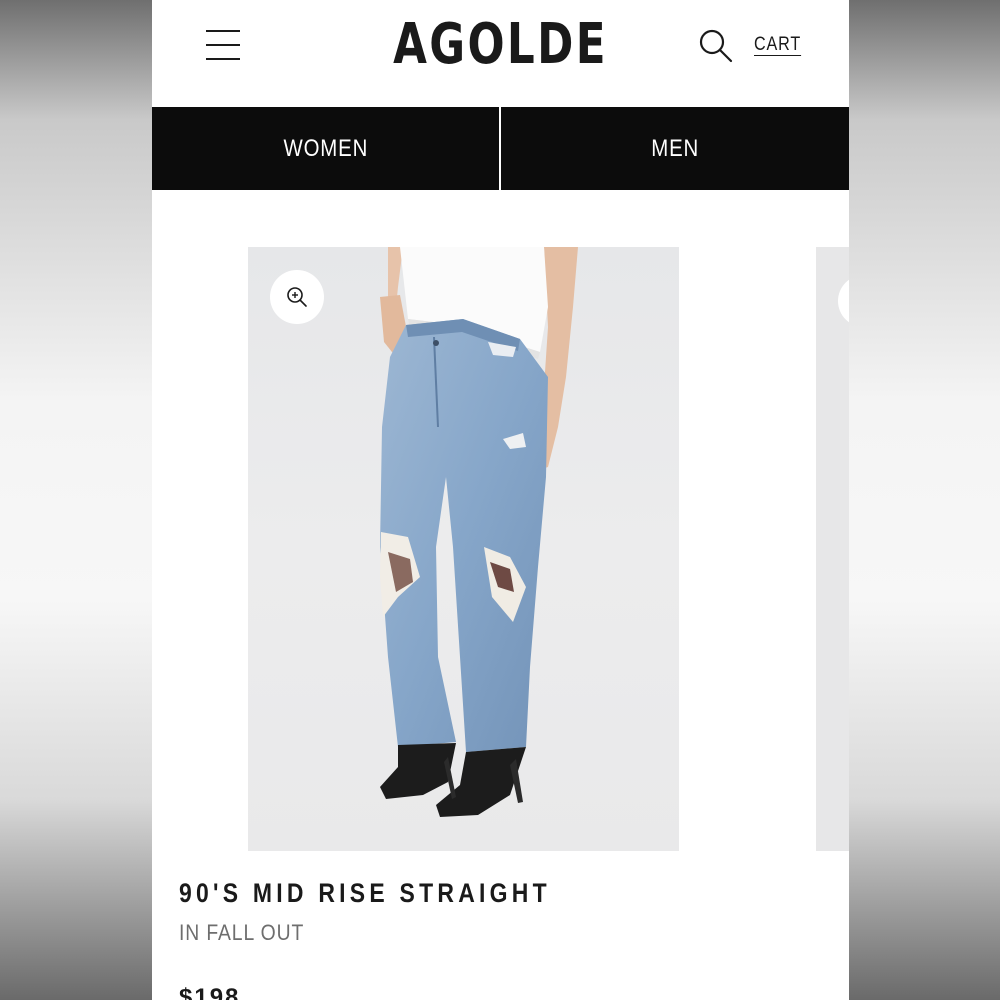 This screenshot has height=1000, width=1000. I want to click on brand-logo: AGOLDE, so click(501, 45).